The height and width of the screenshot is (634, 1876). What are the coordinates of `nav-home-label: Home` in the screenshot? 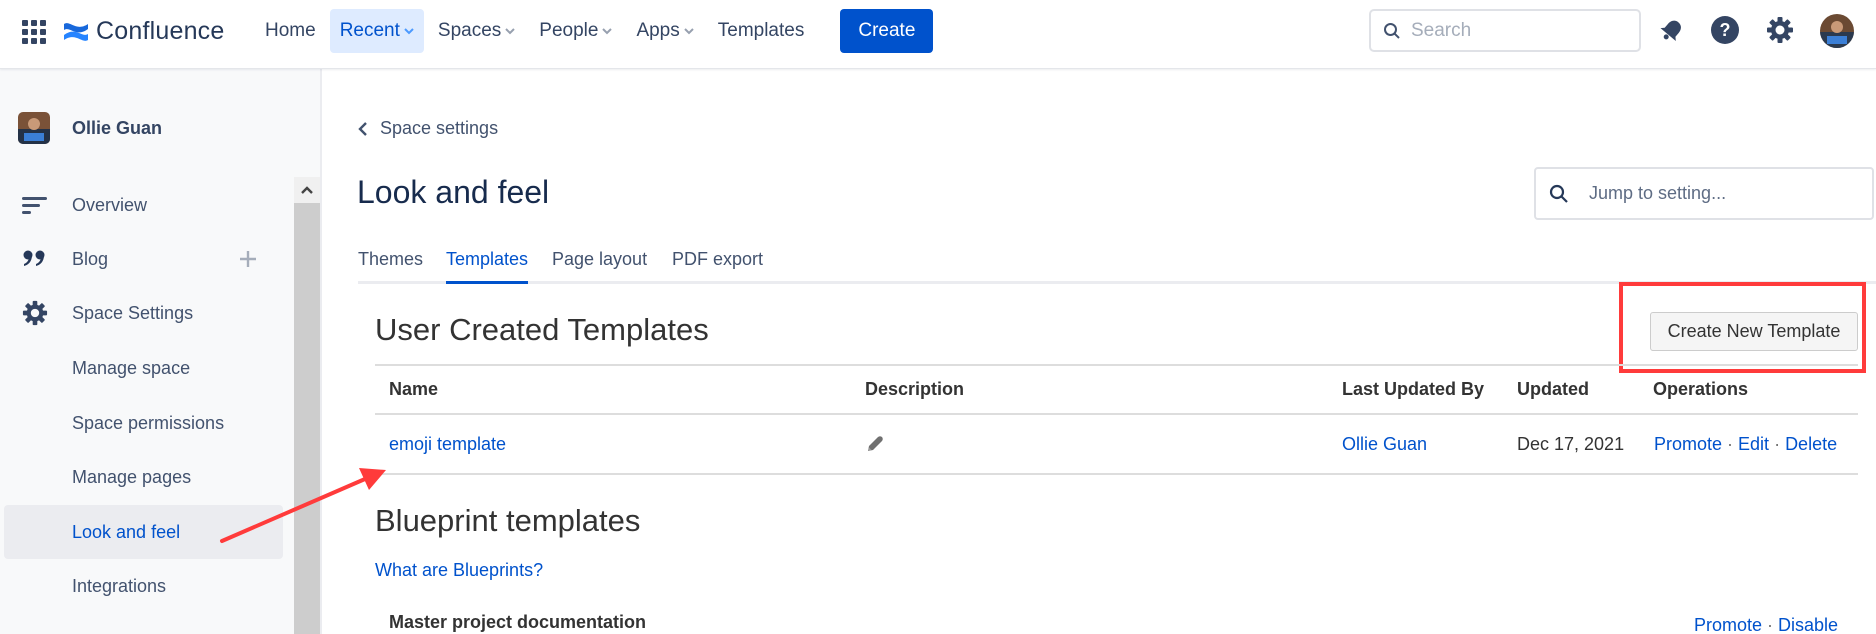 It's located at (290, 30).